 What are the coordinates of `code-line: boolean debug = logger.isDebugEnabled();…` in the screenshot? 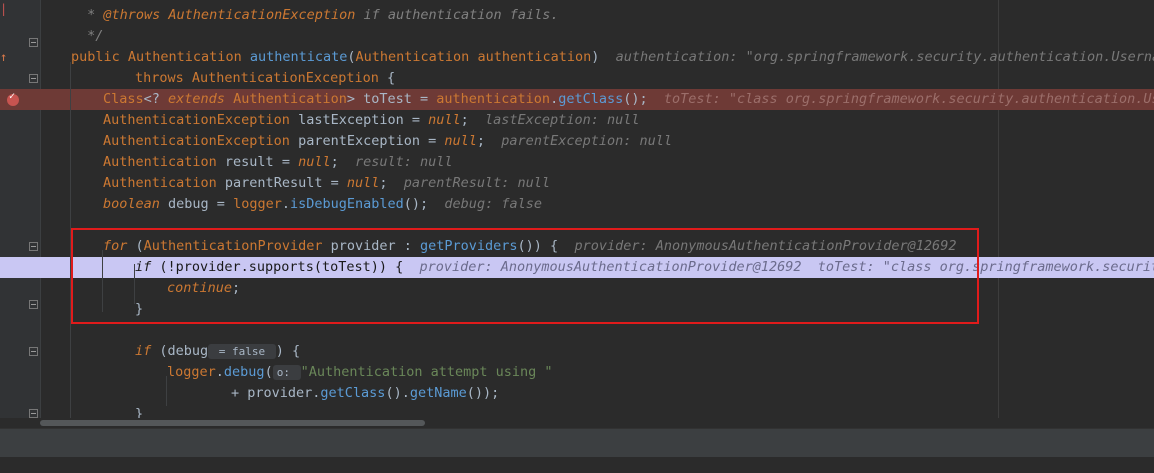 It's located at (577, 204).